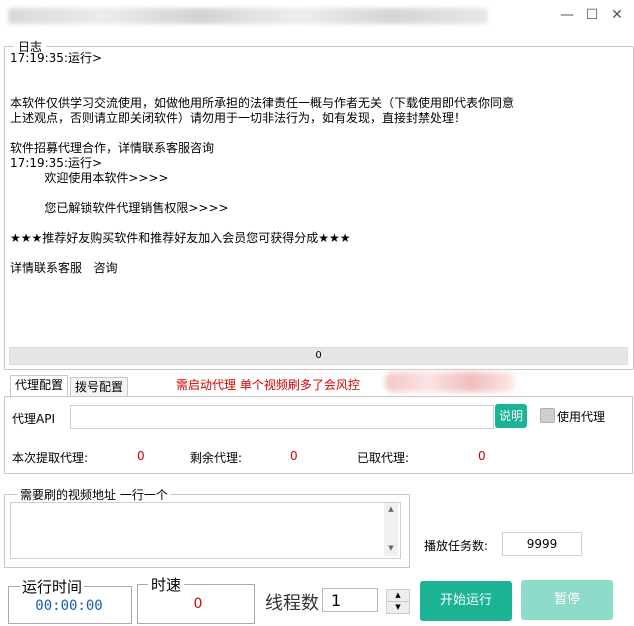  I want to click on tab-dial-config: 拨号配置, so click(99, 387).